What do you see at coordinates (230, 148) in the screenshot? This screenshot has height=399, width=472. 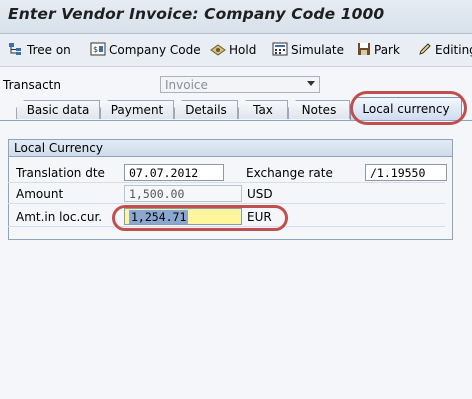 I see `group-title: Local Currency` at bounding box center [230, 148].